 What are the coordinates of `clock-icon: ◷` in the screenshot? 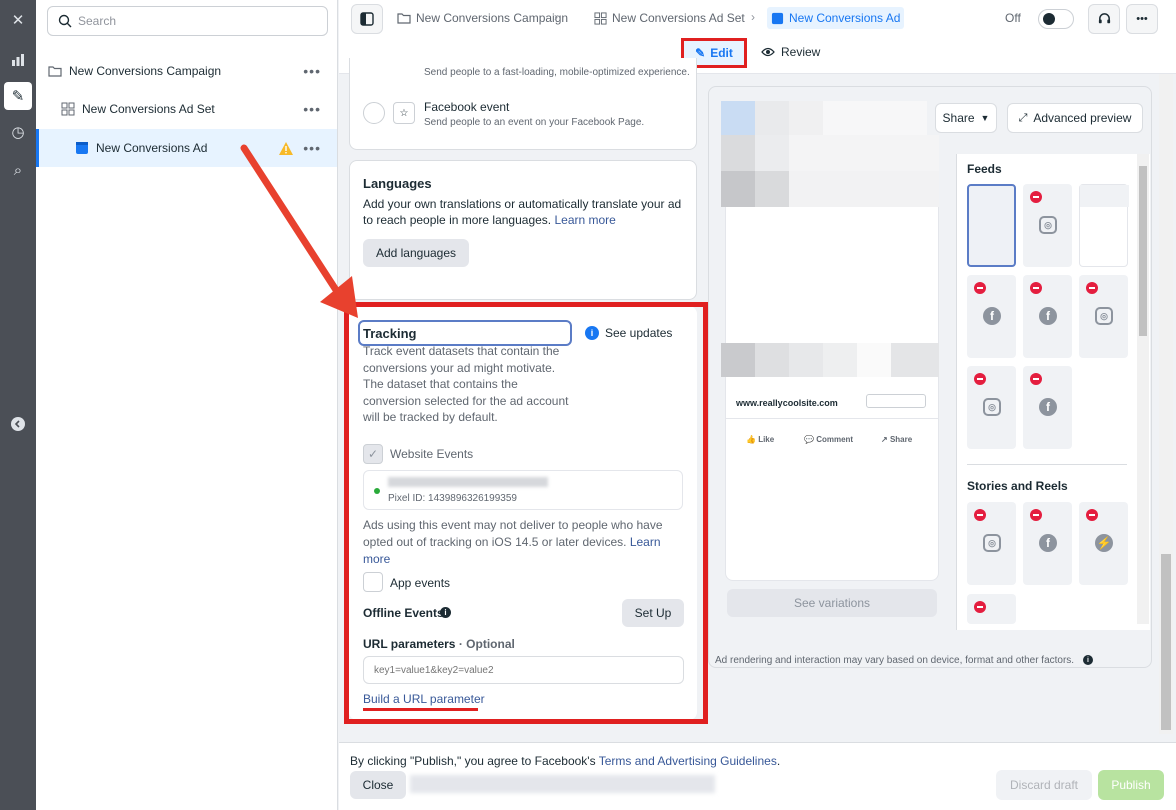 It's located at (18, 132).